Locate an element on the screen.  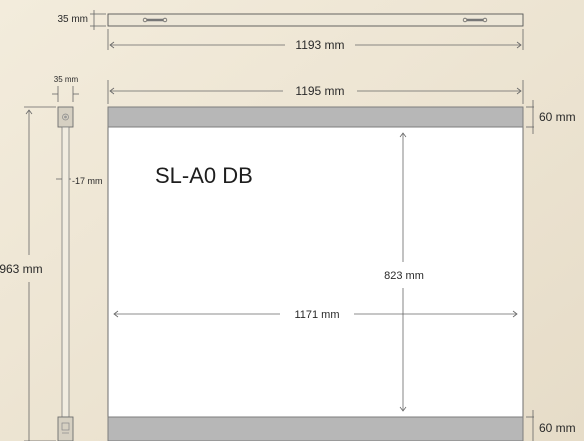
dim-label-side-offset: -17 mm is located at coordinates (87, 181).